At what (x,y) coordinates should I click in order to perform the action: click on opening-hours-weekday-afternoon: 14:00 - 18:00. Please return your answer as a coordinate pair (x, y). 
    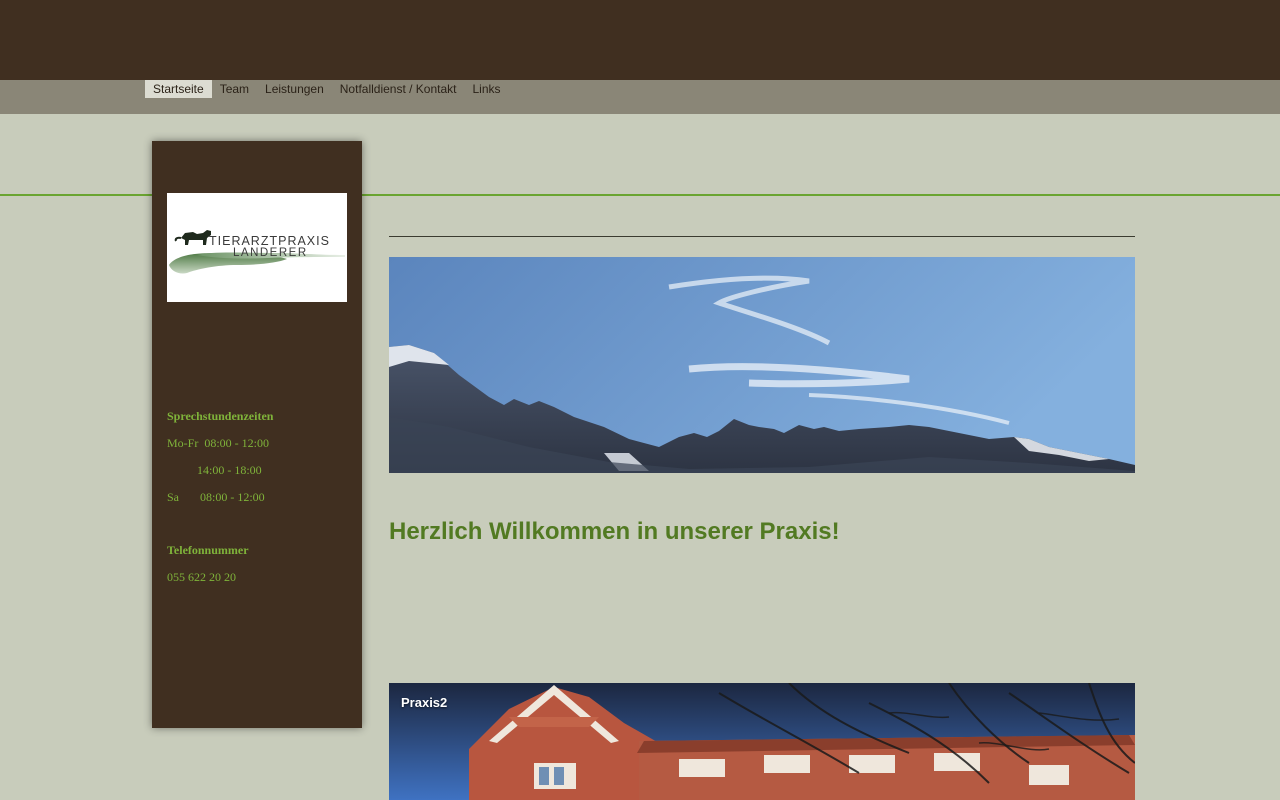
    Looking at the image, I should click on (214, 470).